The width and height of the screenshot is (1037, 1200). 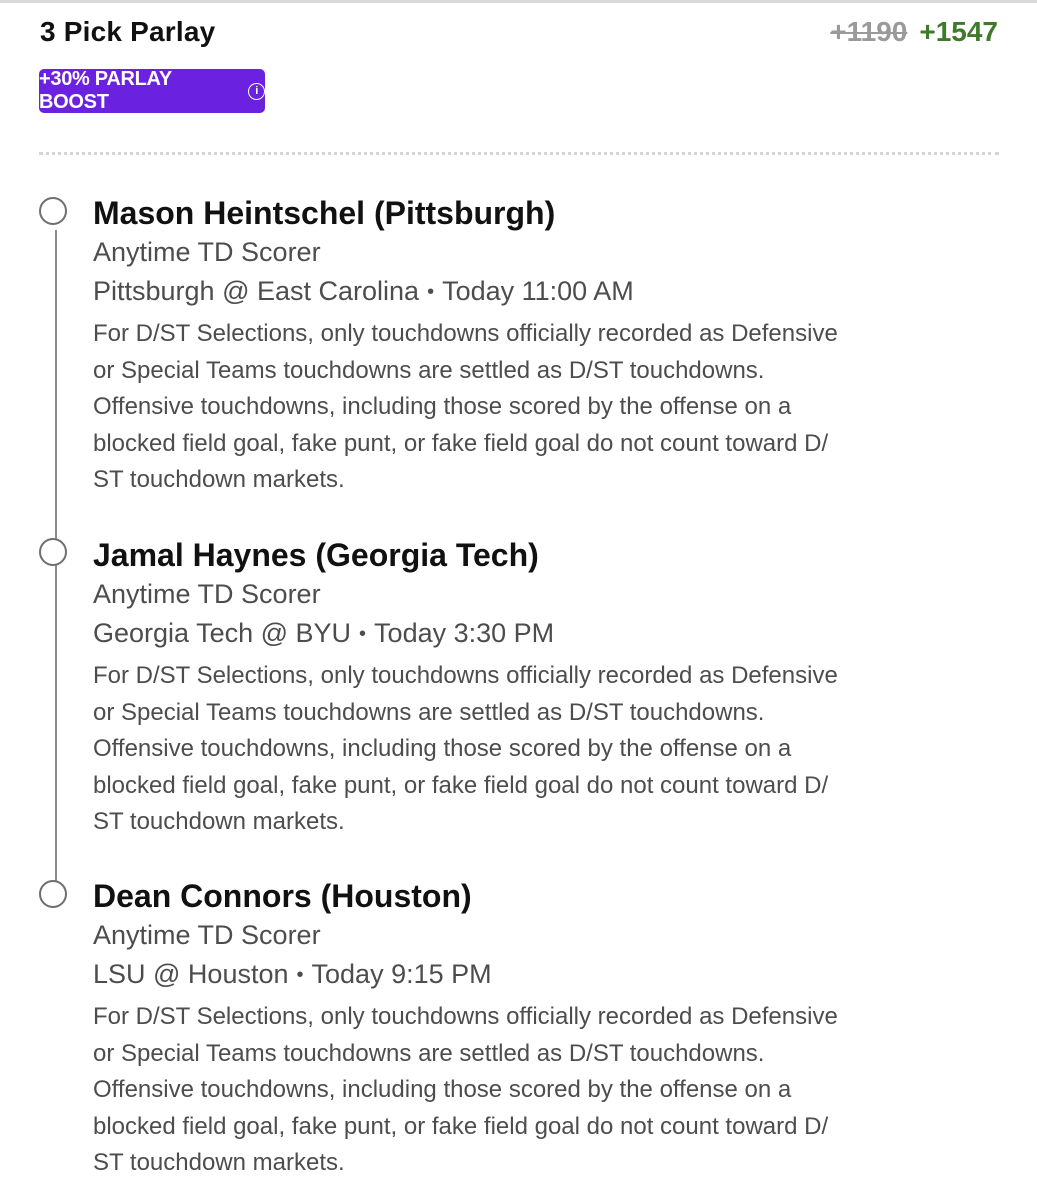 I want to click on leg-player-name: Dean Connors (Houston), so click(x=282, y=896).